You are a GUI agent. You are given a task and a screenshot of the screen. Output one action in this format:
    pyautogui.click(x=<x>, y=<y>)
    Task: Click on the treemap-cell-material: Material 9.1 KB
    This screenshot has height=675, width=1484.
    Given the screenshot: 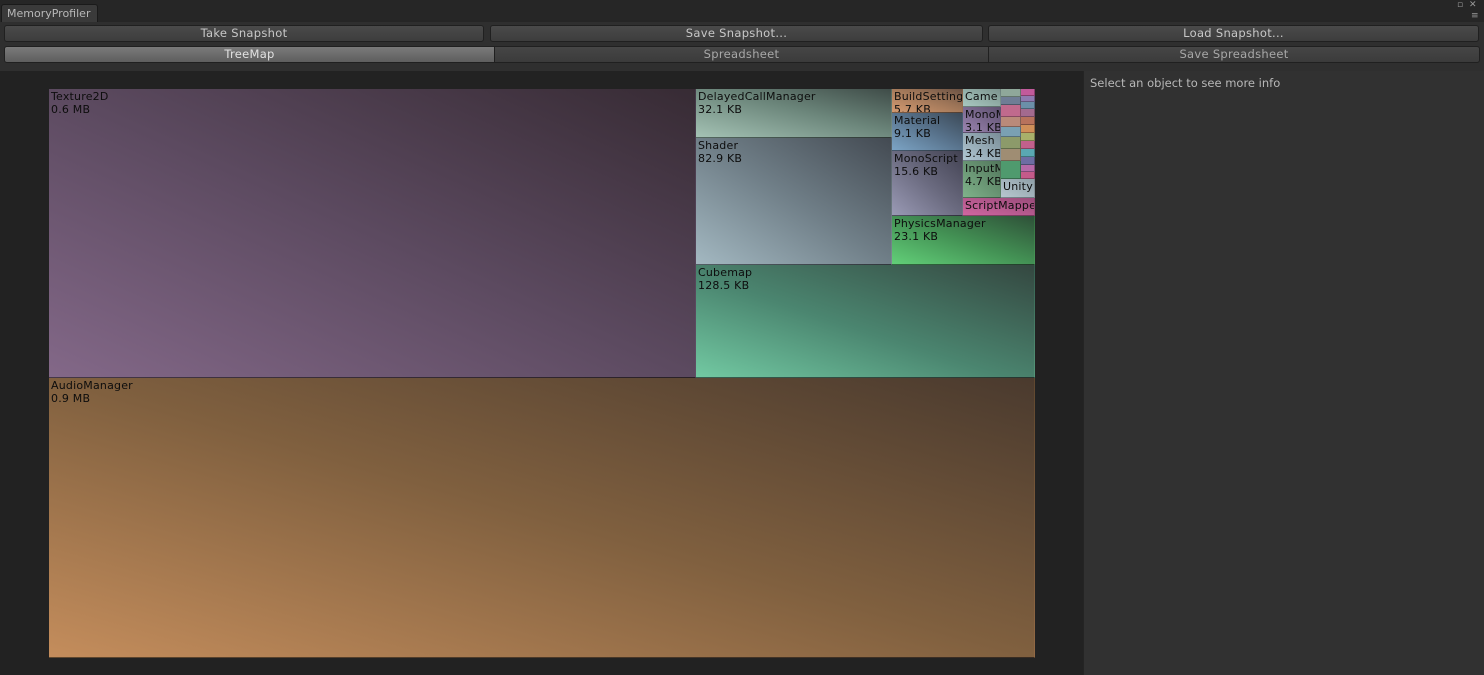 What is the action you would take?
    pyautogui.click(x=927, y=132)
    